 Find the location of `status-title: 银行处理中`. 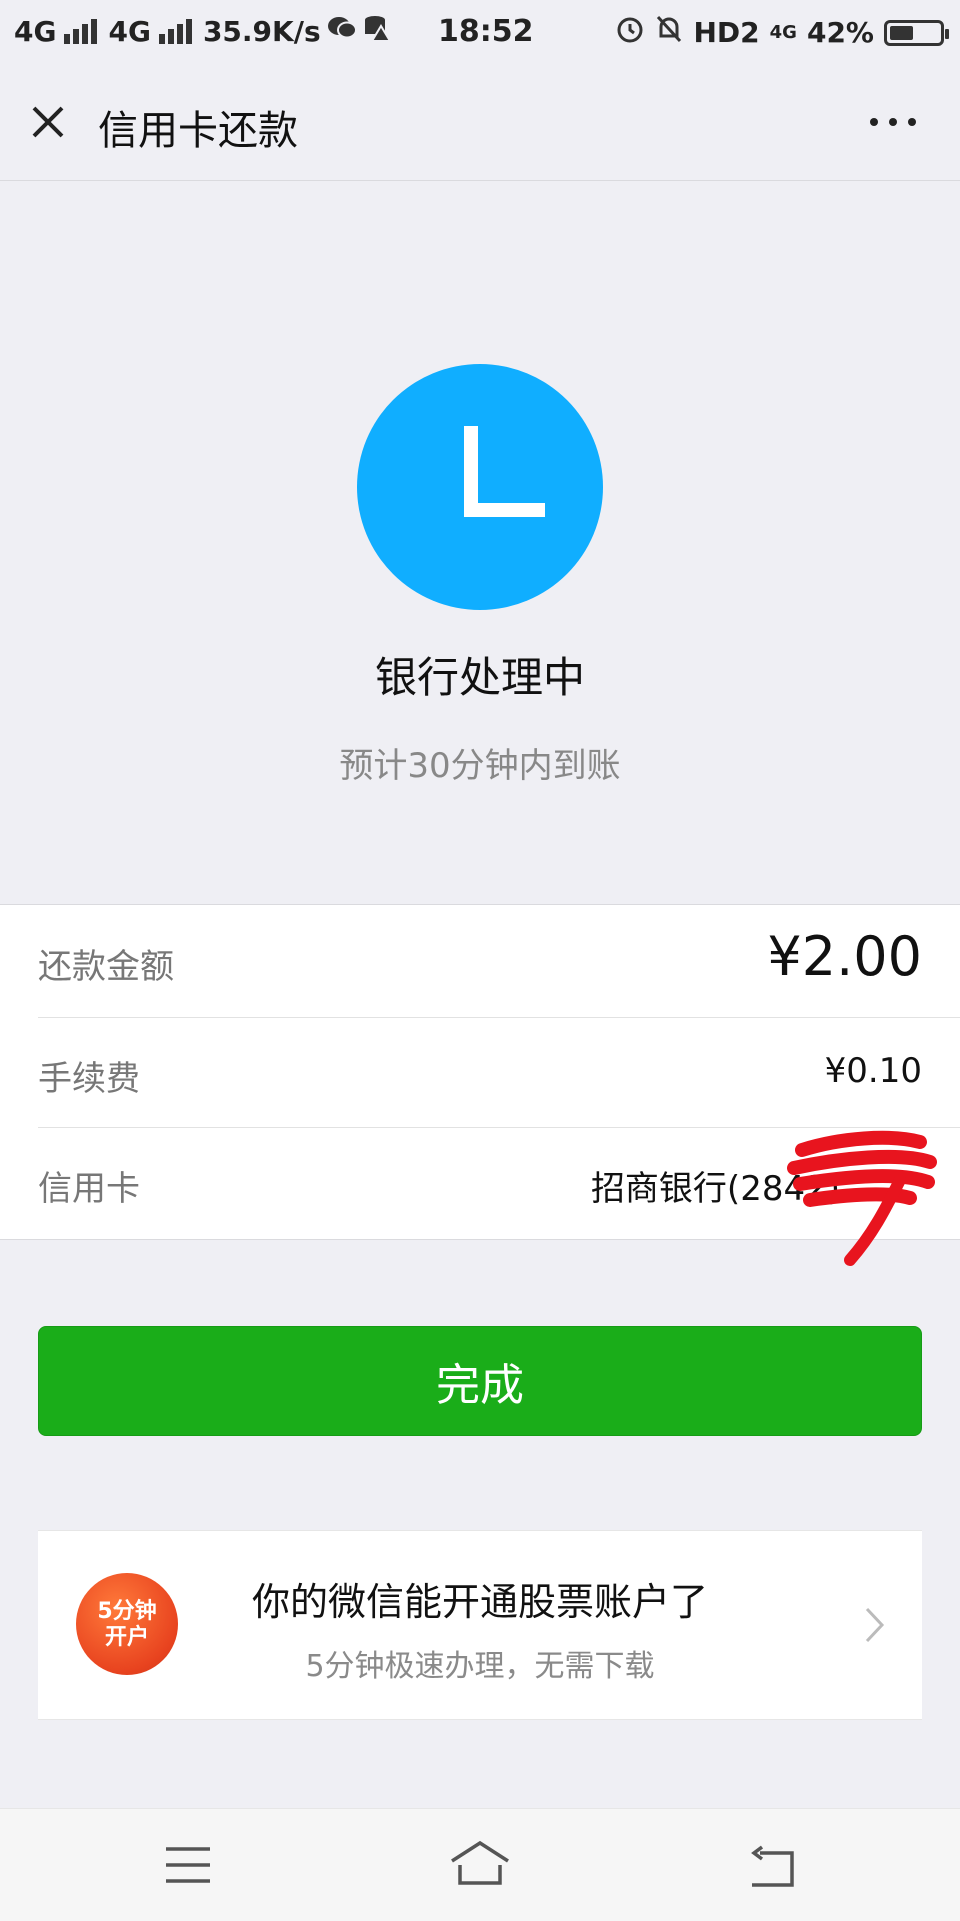

status-title: 银行处理中 is located at coordinates (479, 677).